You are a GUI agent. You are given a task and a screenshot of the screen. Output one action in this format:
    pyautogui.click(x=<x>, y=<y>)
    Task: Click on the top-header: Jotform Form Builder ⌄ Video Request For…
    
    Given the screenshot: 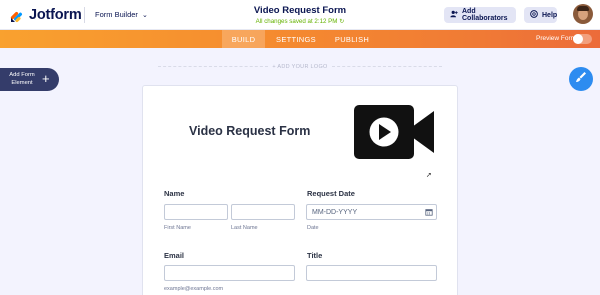 What is the action you would take?
    pyautogui.click(x=300, y=15)
    